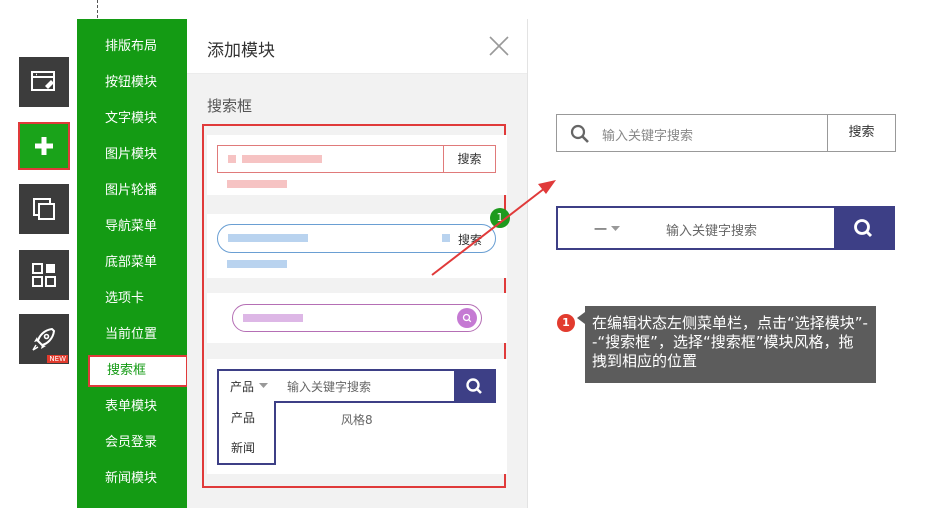 Image resolution: width=949 pixels, height=508 pixels. Describe the element at coordinates (726, 133) in the screenshot. I see `preview-search-style-1: 输入关键字搜索 搜索` at that location.